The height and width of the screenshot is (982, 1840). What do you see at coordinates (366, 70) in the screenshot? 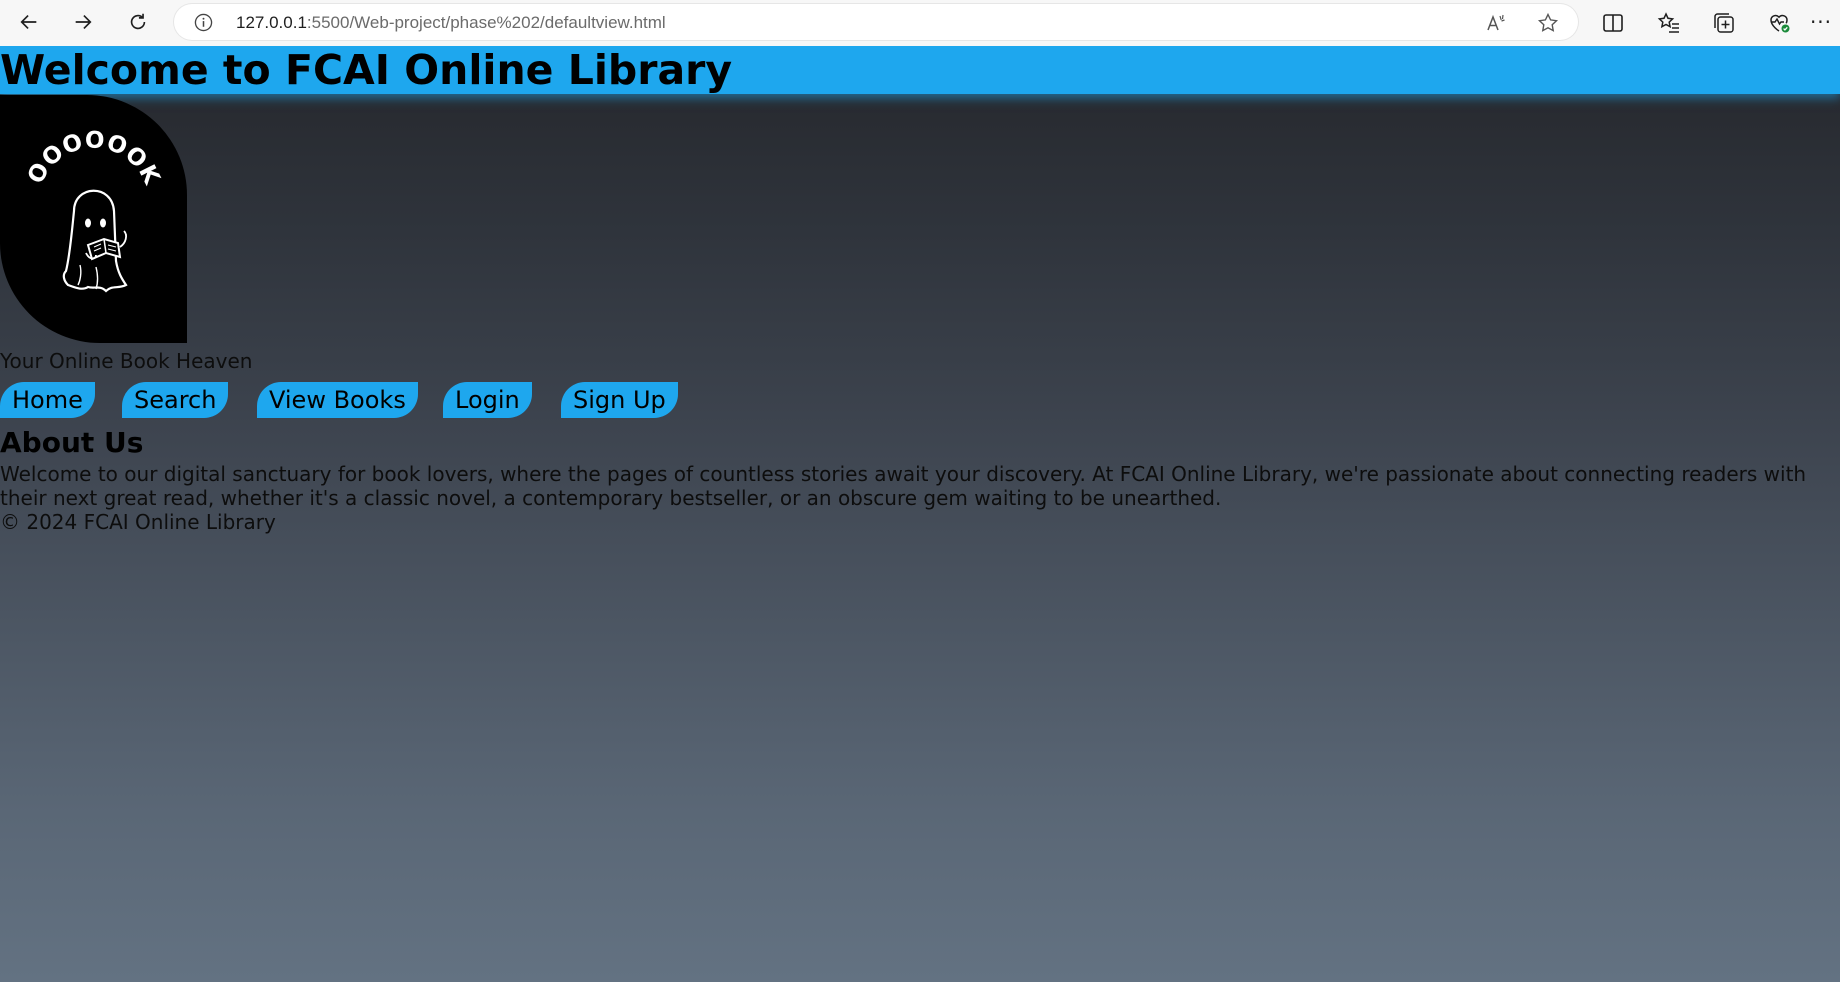
I see `page-title: Welcome to FCAI Online Library` at bounding box center [366, 70].